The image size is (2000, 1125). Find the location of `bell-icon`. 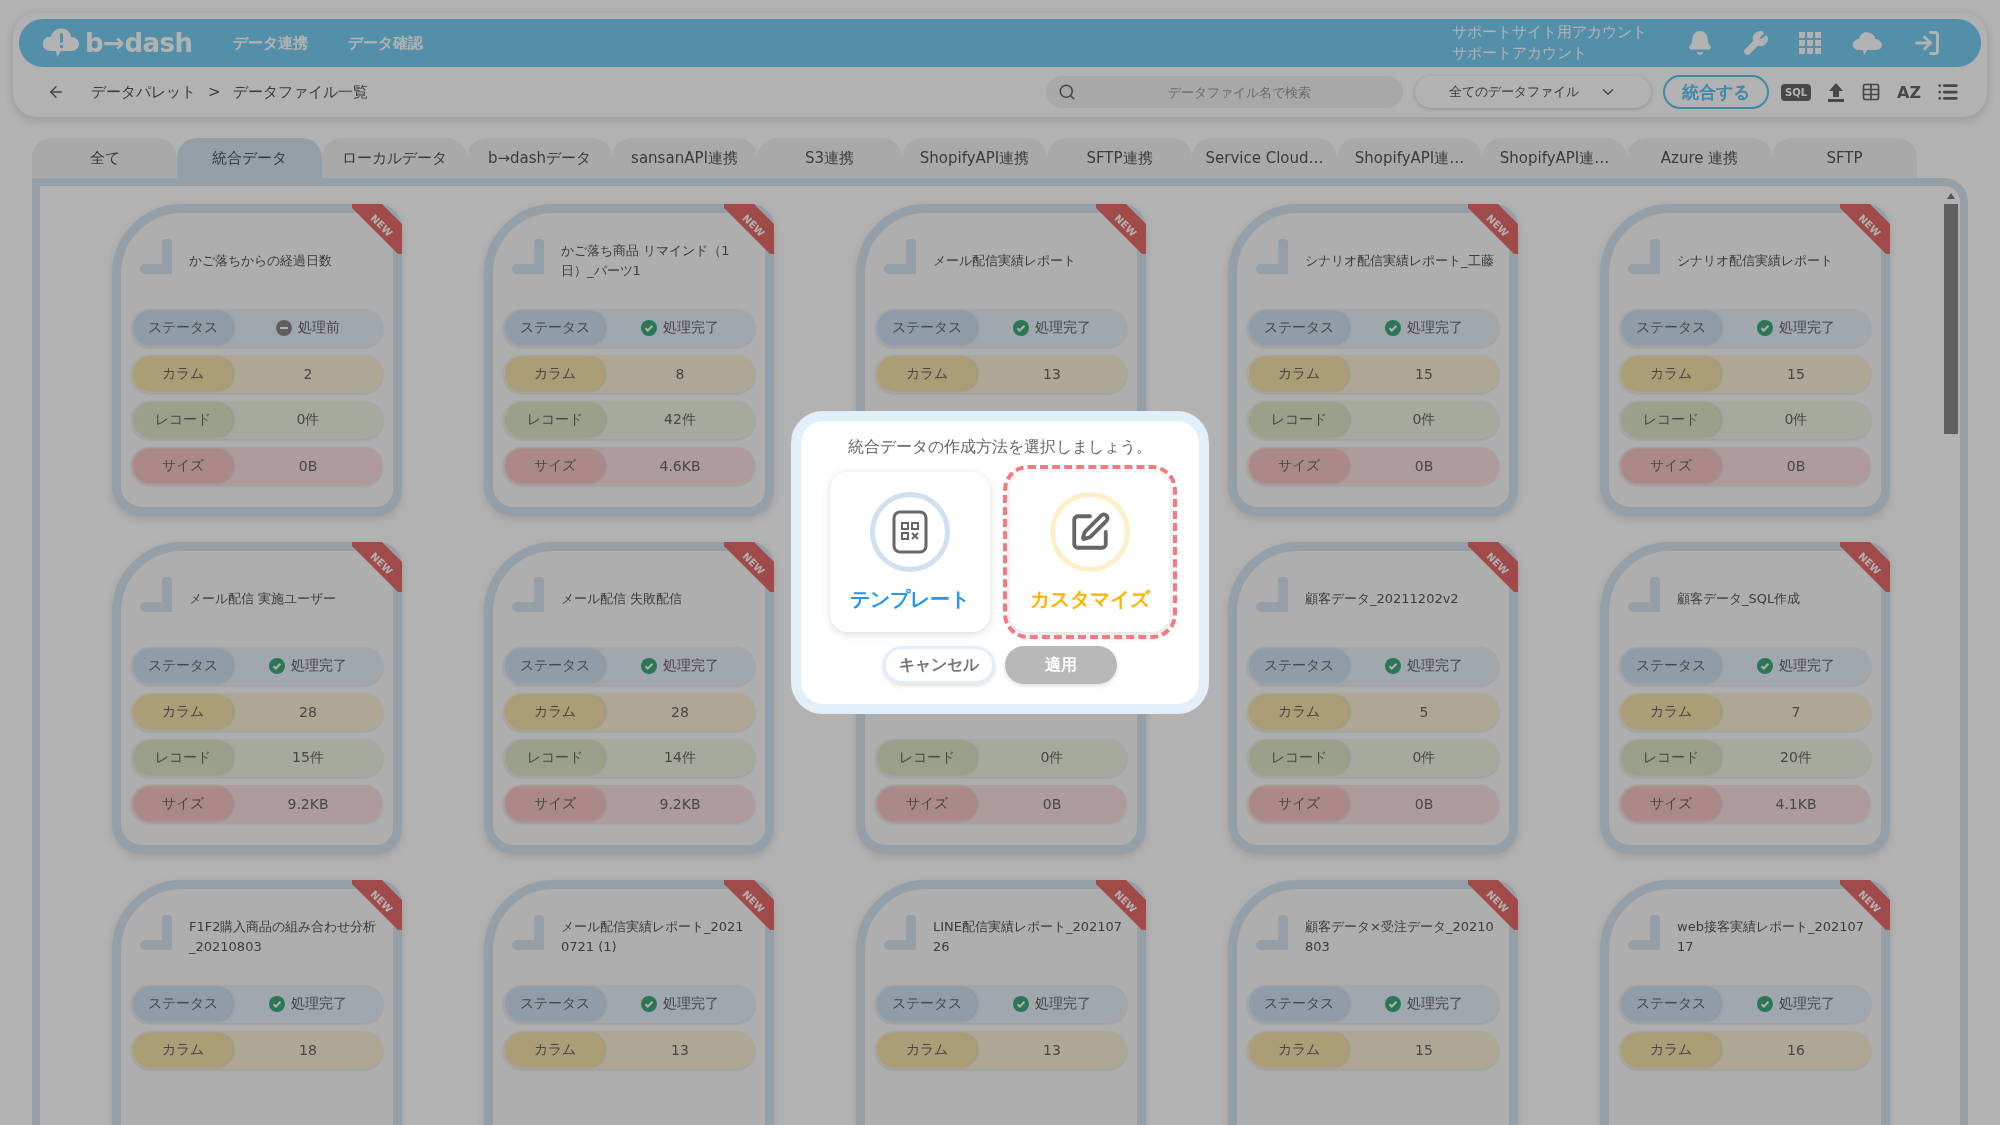

bell-icon is located at coordinates (1700, 43).